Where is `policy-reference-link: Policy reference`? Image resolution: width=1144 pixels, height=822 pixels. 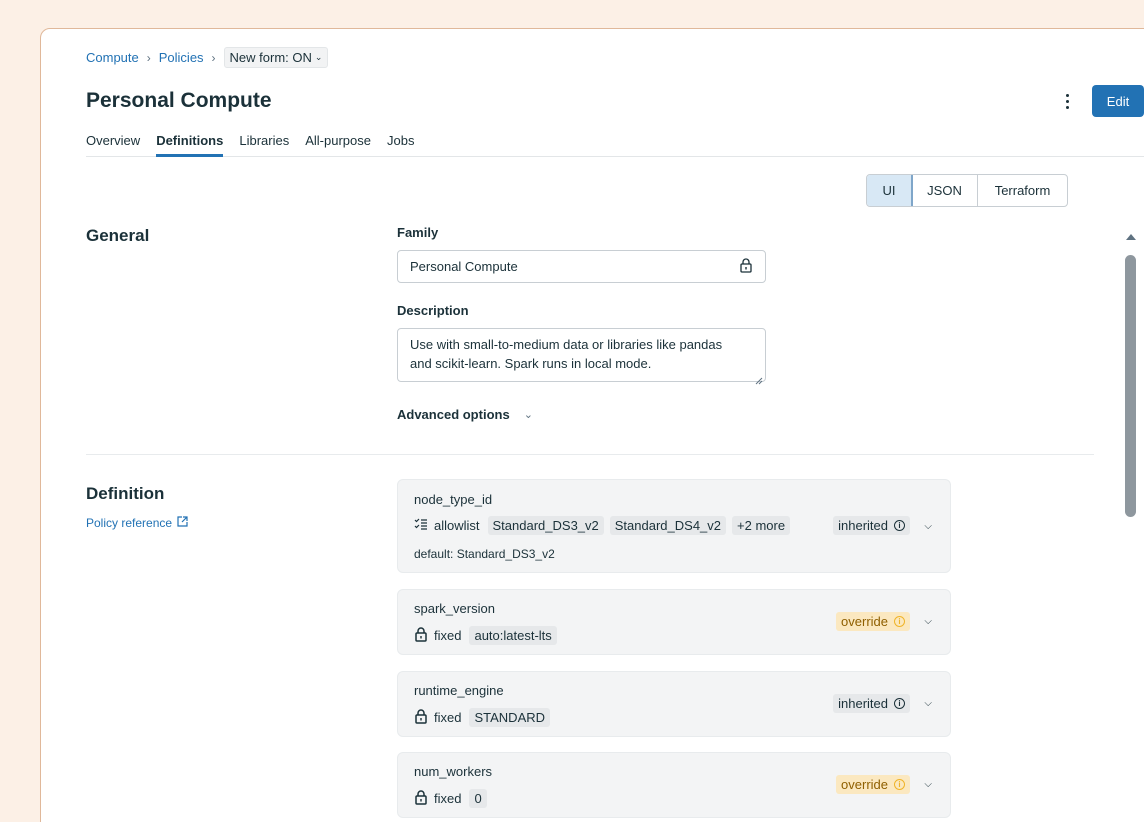 policy-reference-link: Policy reference is located at coordinates (137, 523).